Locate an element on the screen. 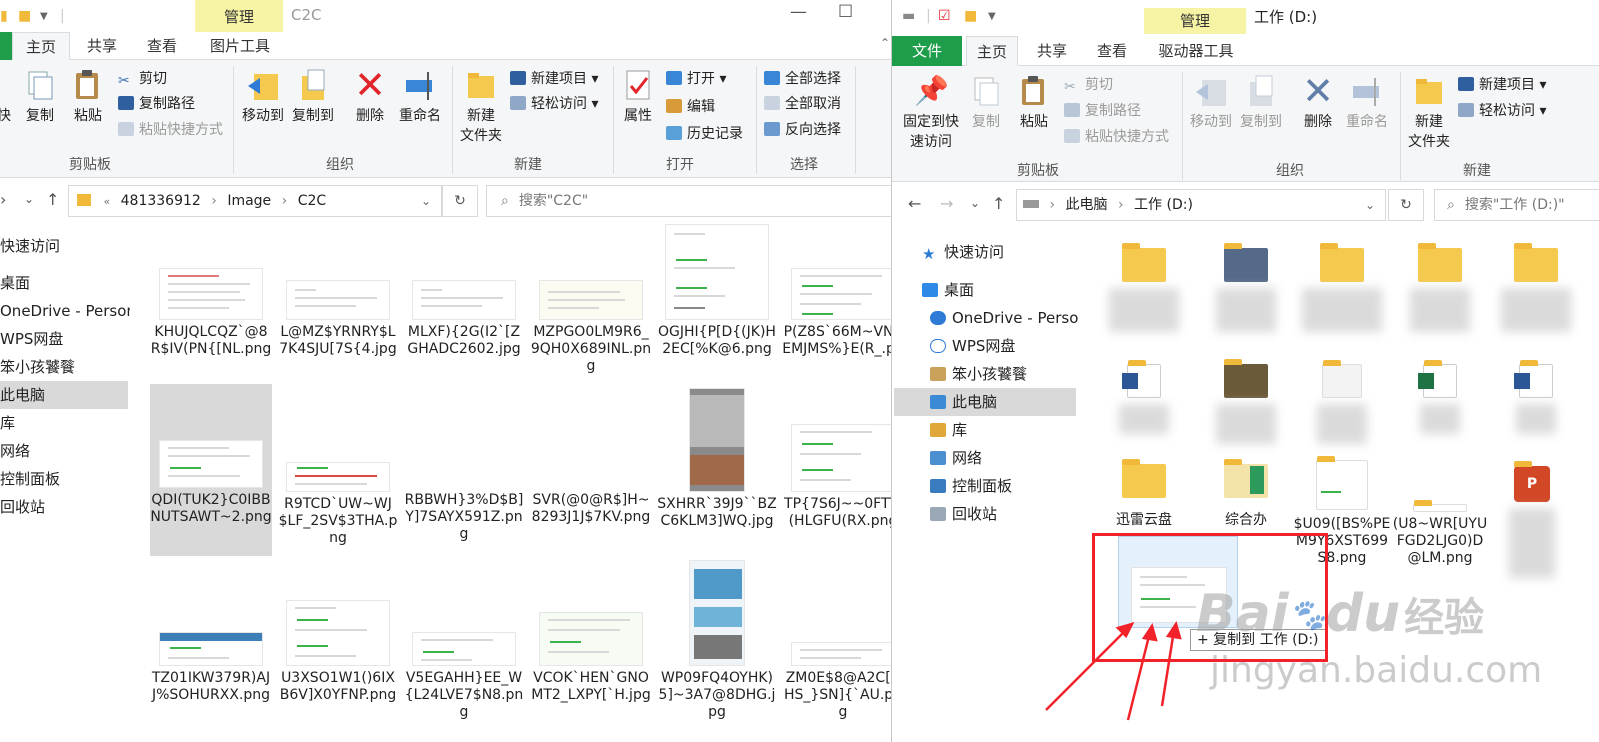 This screenshot has height=742, width=1599. tab-file is located at coordinates (6, 46).